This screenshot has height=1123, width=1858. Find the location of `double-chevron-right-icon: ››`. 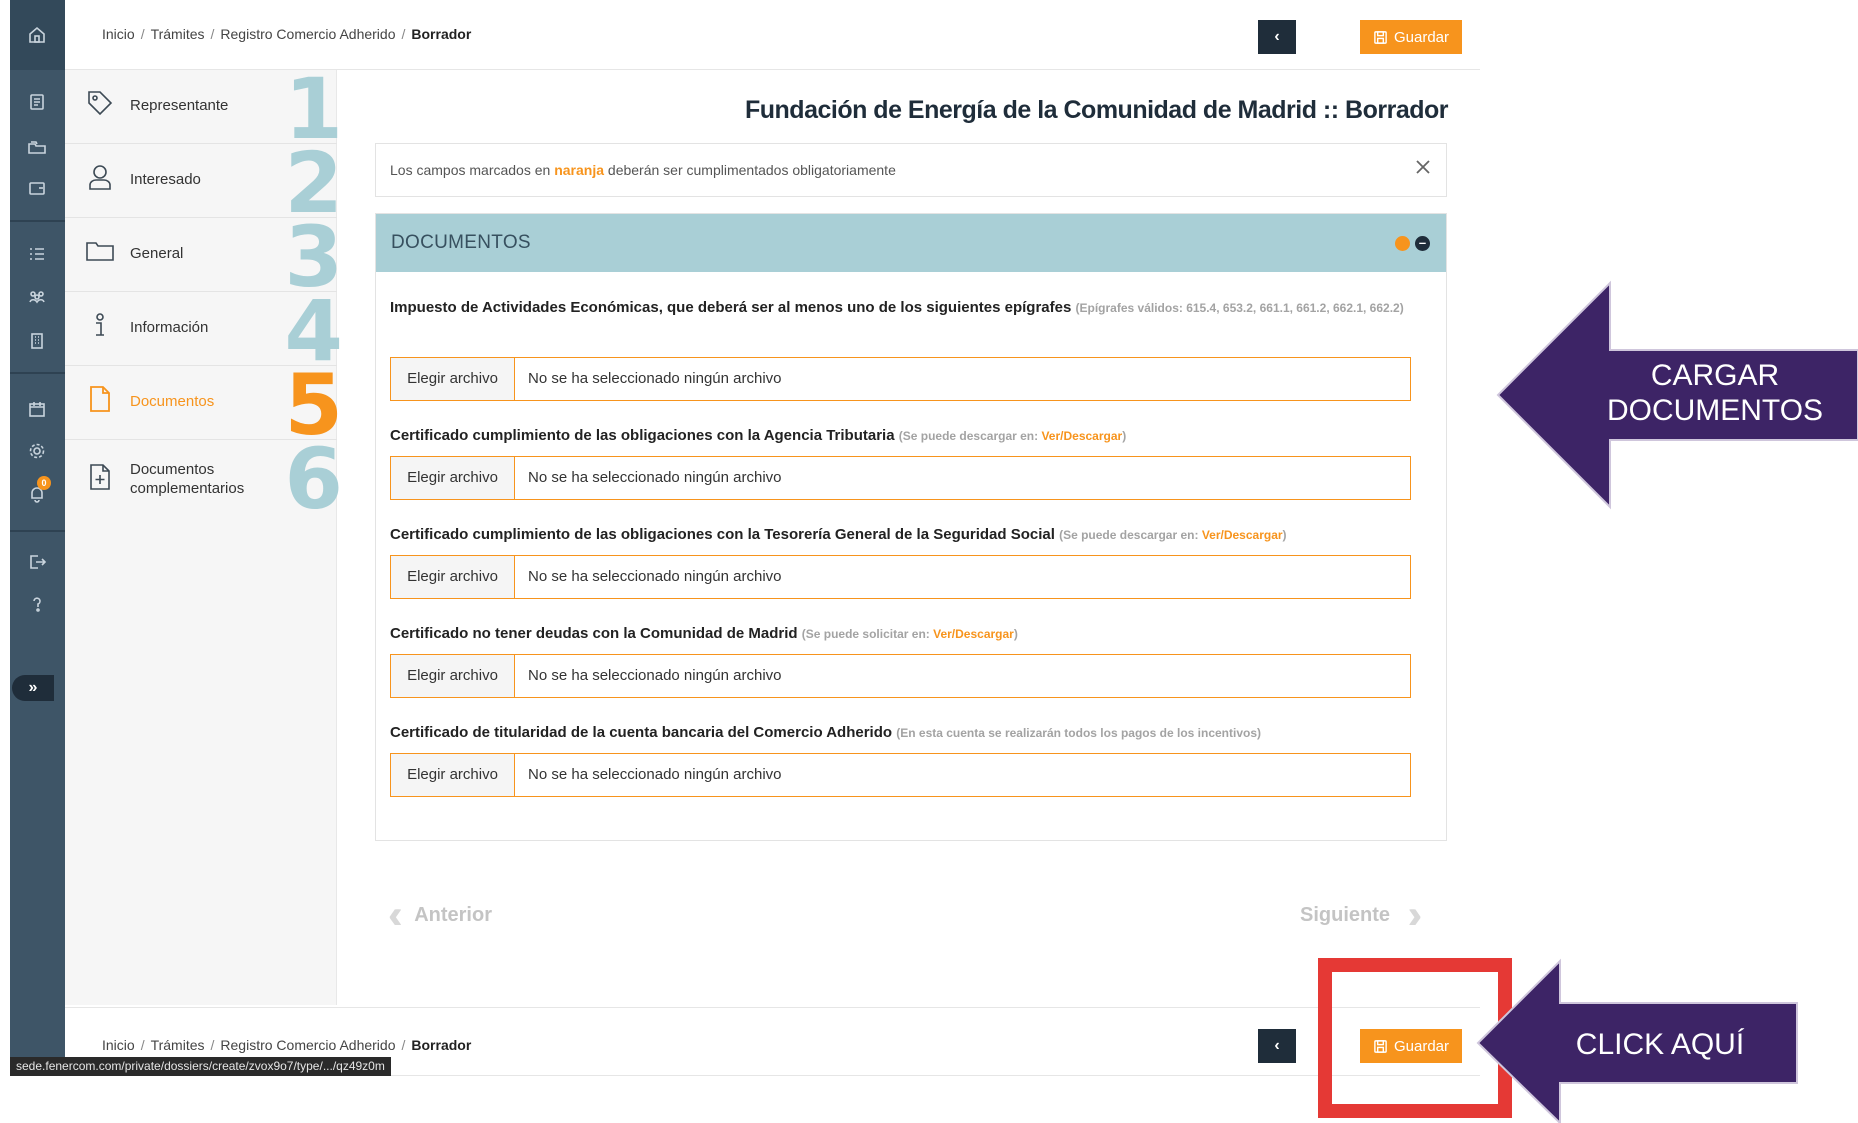

double-chevron-right-icon: ›› is located at coordinates (1414, 915).